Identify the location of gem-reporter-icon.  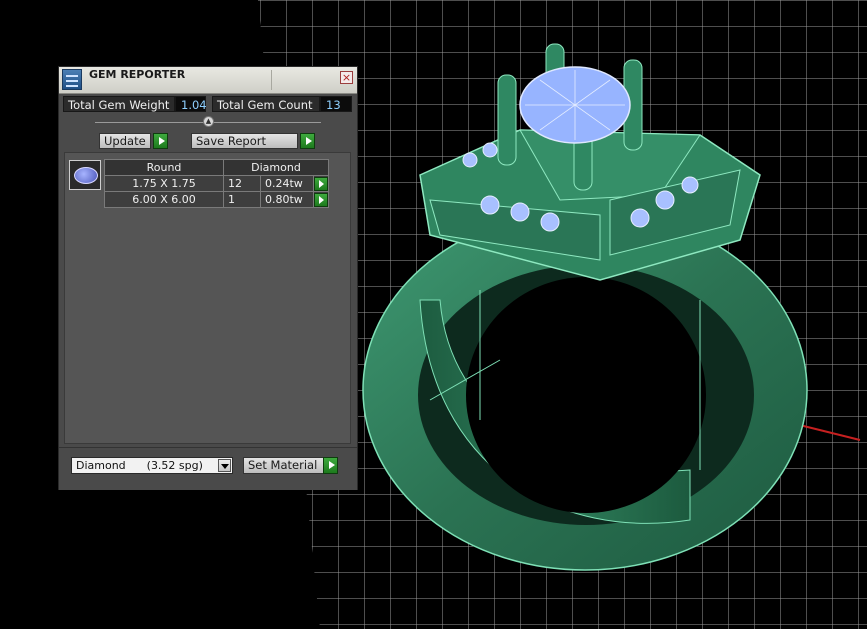
(72, 79).